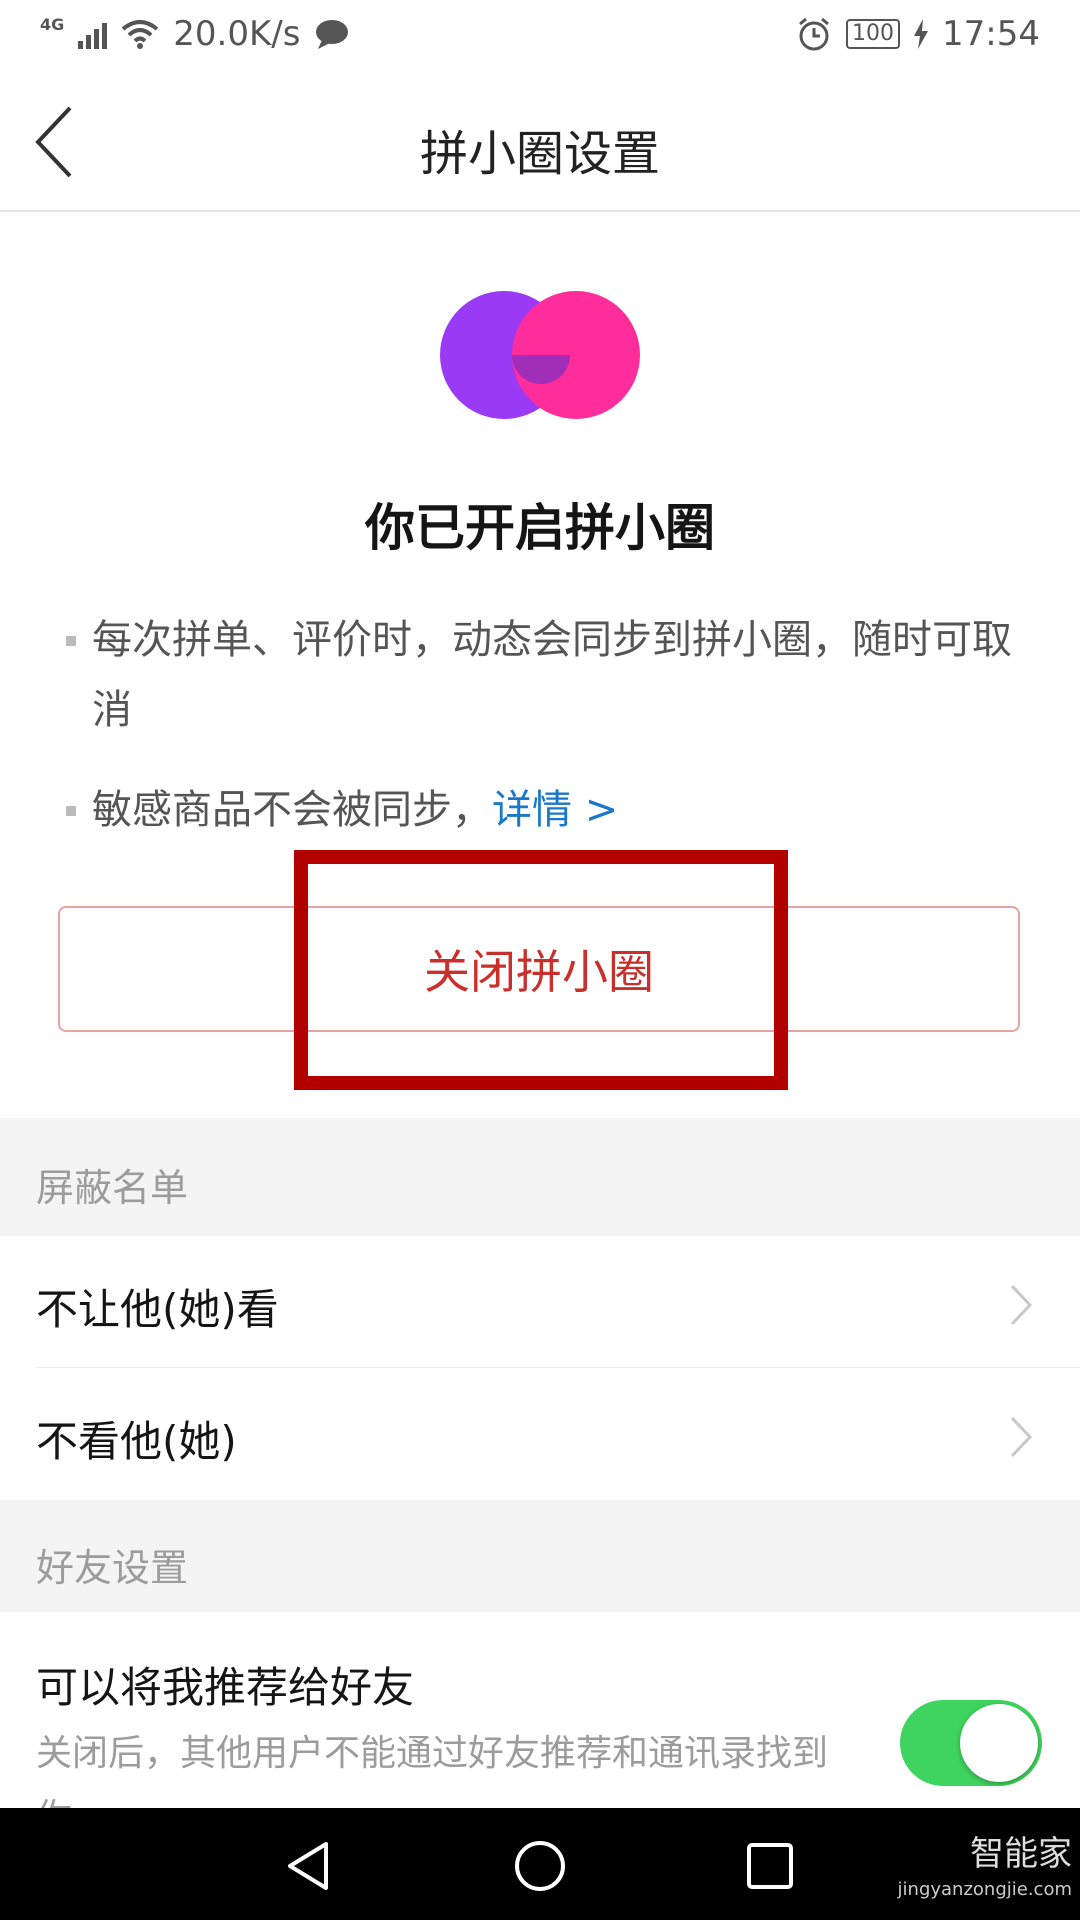  I want to click on bullet-text: 敏感商品不会被同步，, so click(292, 810).